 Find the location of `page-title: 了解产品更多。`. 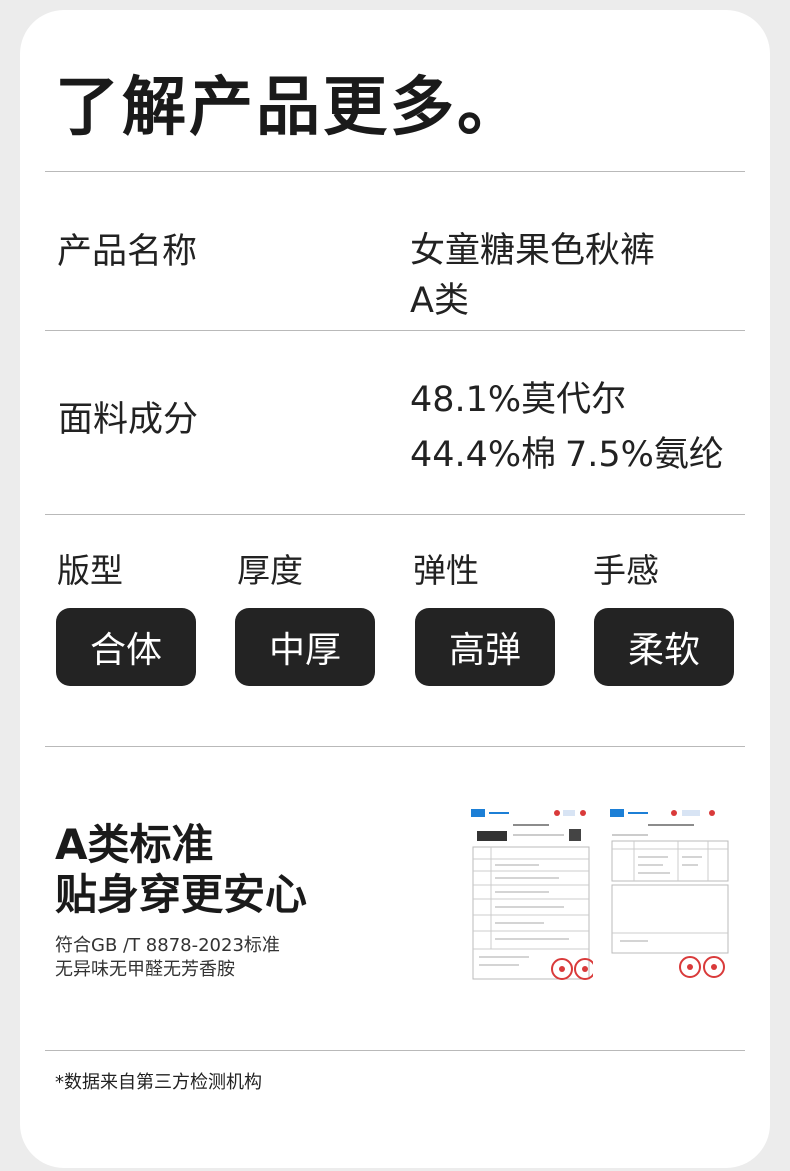

page-title: 了解产品更多。 is located at coordinates (289, 108).